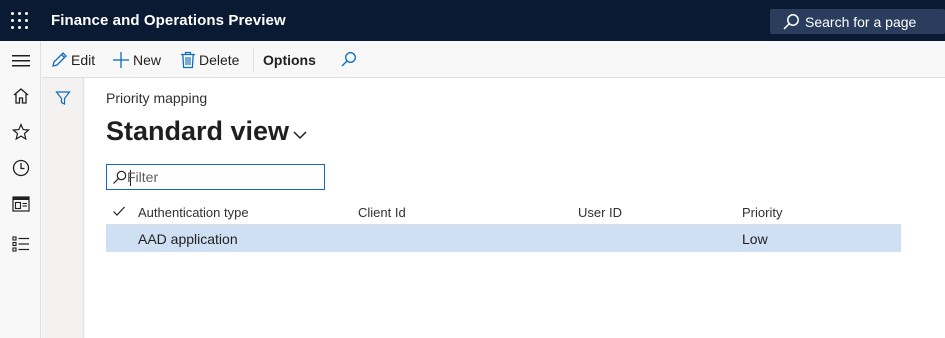 This screenshot has height=338, width=945. I want to click on cell-priority: Low, so click(755, 239).